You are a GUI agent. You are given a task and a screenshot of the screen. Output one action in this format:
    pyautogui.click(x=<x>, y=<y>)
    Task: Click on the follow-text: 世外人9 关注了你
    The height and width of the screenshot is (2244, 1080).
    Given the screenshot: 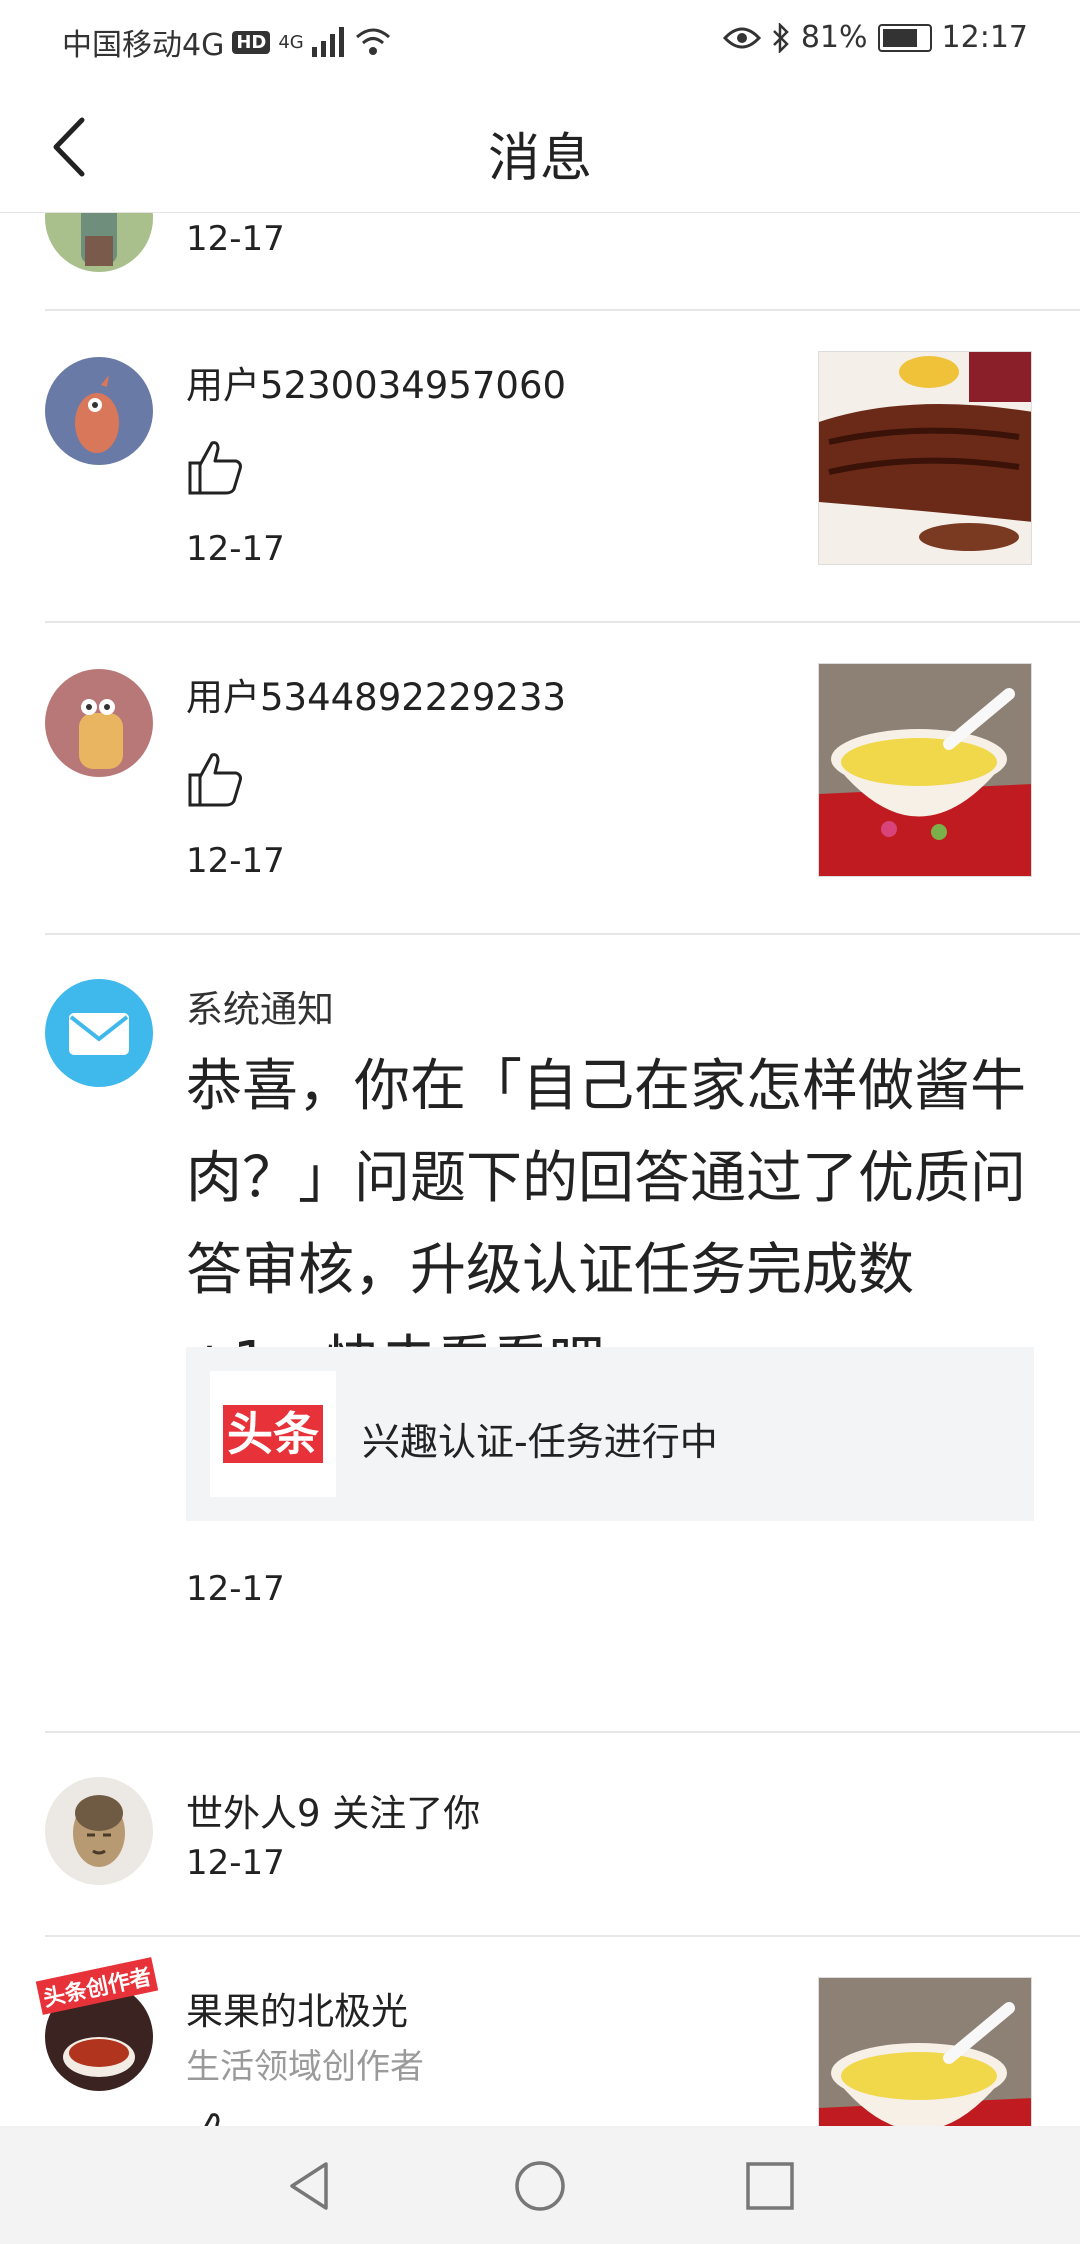 What is the action you would take?
    pyautogui.click(x=333, y=1810)
    